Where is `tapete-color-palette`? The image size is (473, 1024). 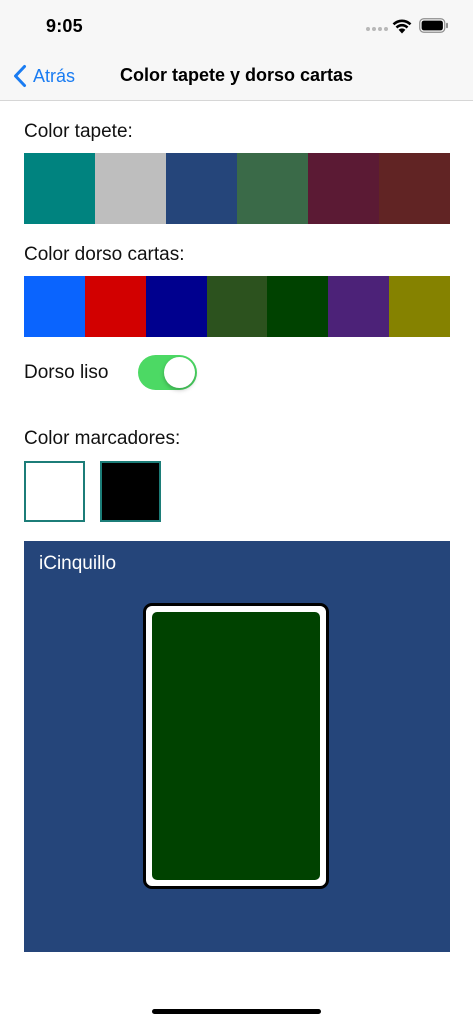
tapete-color-palette is located at coordinates (237, 188).